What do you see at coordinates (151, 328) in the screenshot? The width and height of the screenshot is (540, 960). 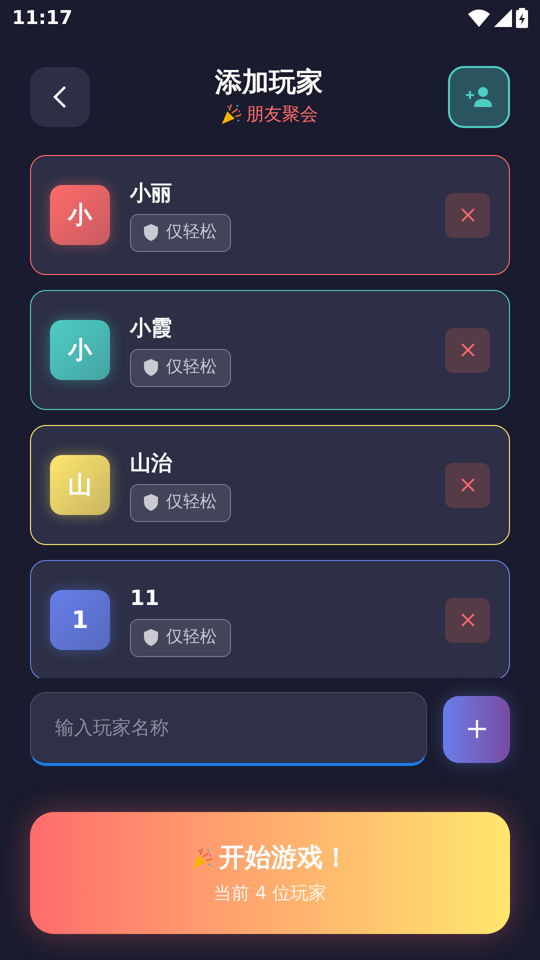 I see `player-name: 小霞` at bounding box center [151, 328].